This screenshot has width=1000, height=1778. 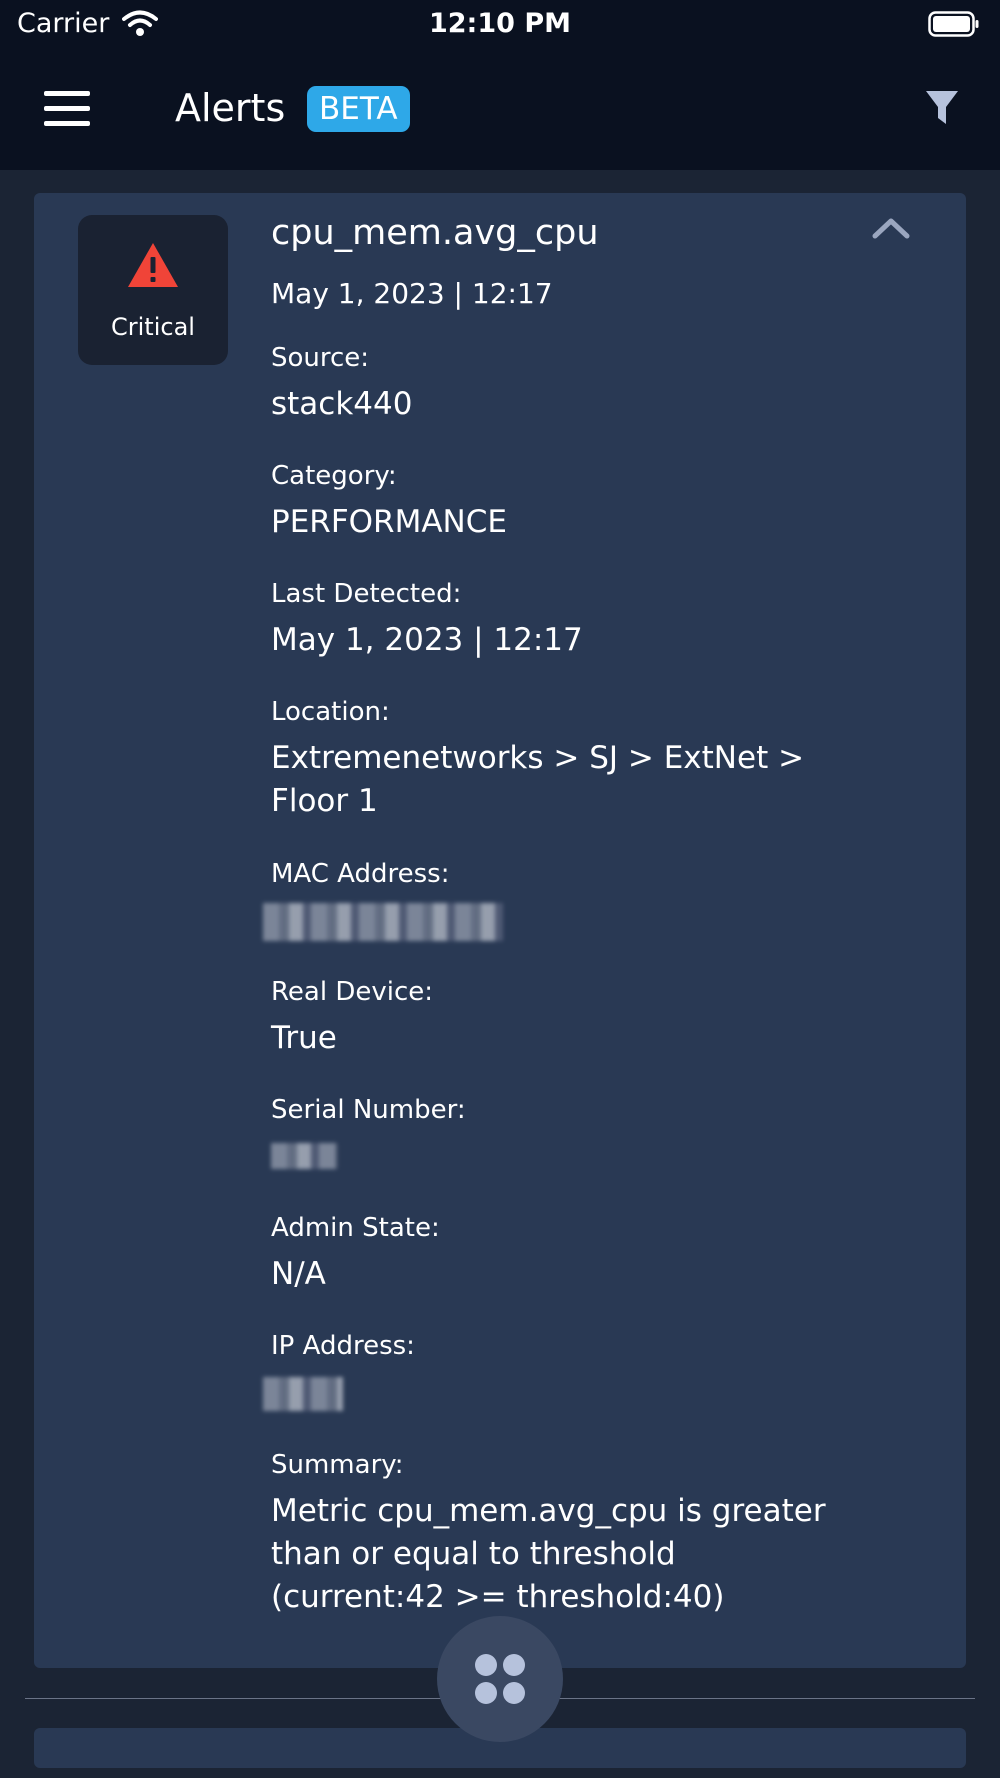 I want to click on alert-title: cpu_mem.avg_cpu, so click(x=435, y=233).